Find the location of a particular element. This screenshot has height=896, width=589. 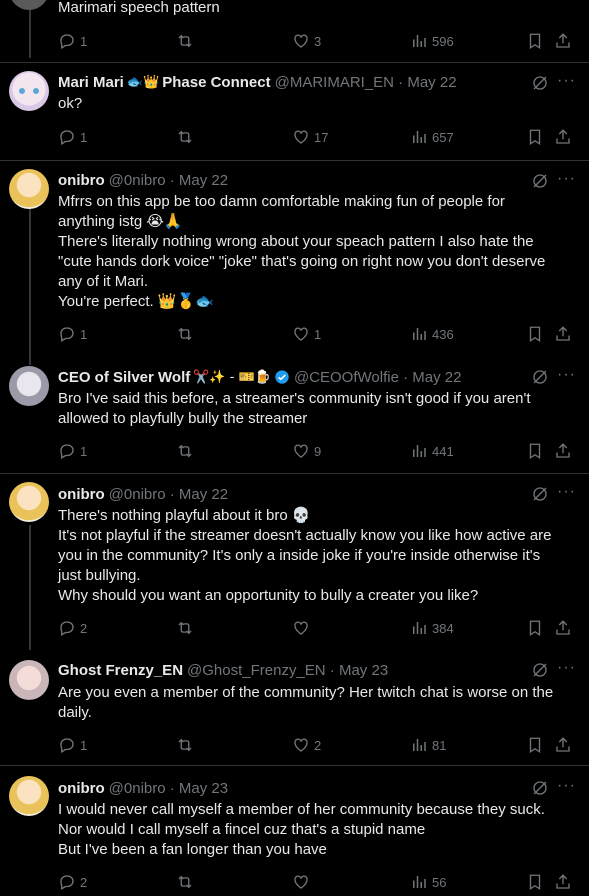

like-button: 2 is located at coordinates (306, 745).